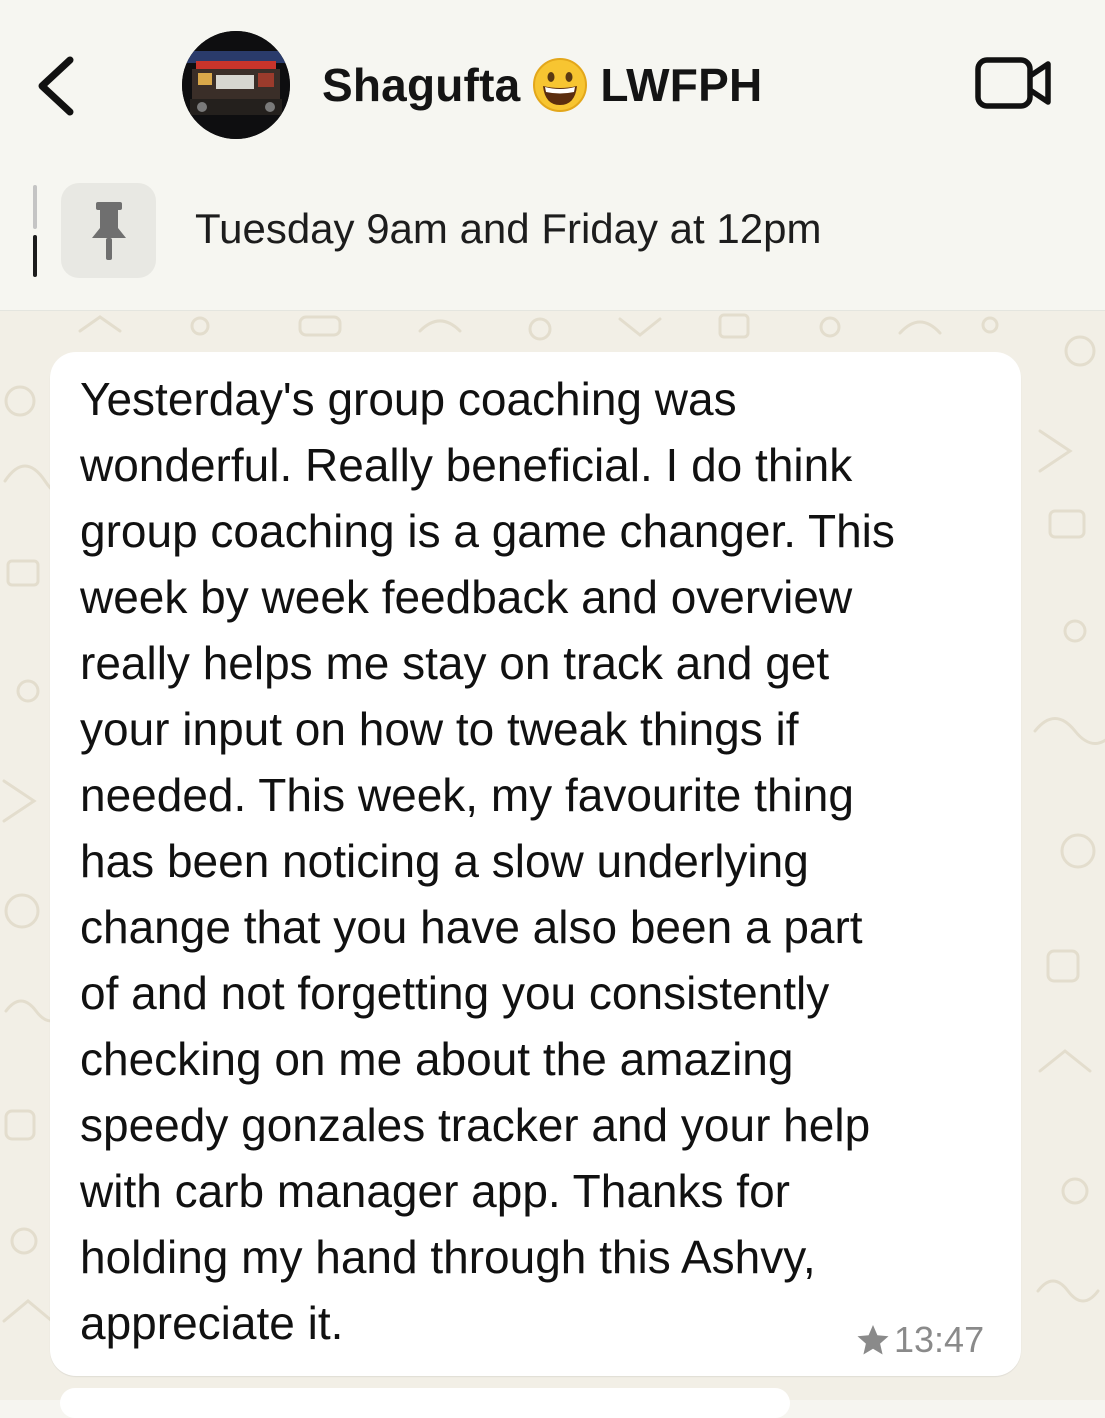 This screenshot has height=1418, width=1105. I want to click on contact-name: Shagufta, so click(421, 85).